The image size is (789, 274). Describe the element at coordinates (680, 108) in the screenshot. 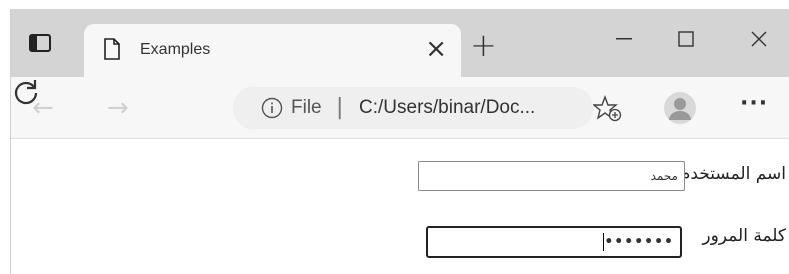

I see `profile-avatar-icon` at that location.